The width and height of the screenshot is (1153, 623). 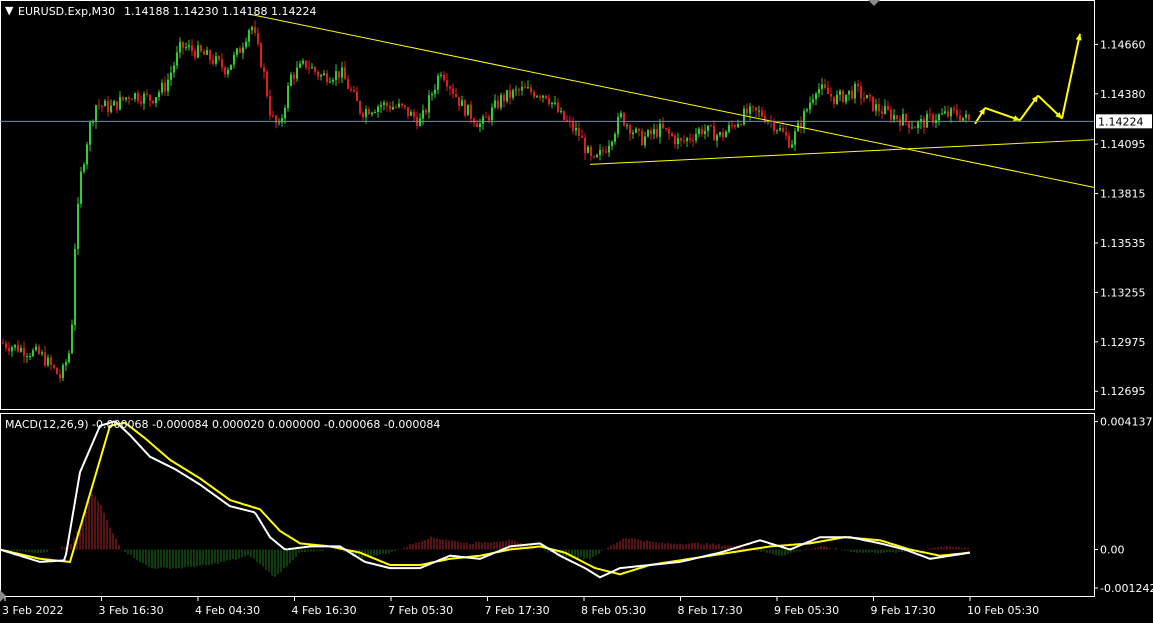 I want to click on macd-tick-label: -0.001242, so click(x=1126, y=588).